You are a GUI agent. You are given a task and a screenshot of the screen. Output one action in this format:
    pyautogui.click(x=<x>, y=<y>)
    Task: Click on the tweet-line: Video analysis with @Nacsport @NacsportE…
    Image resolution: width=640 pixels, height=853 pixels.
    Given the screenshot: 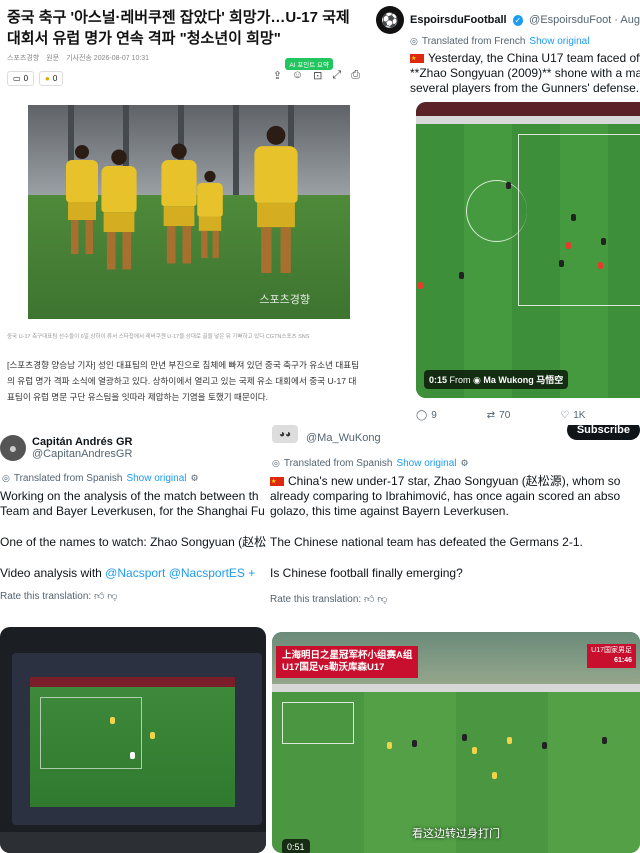 What is the action you would take?
    pyautogui.click(x=135, y=573)
    